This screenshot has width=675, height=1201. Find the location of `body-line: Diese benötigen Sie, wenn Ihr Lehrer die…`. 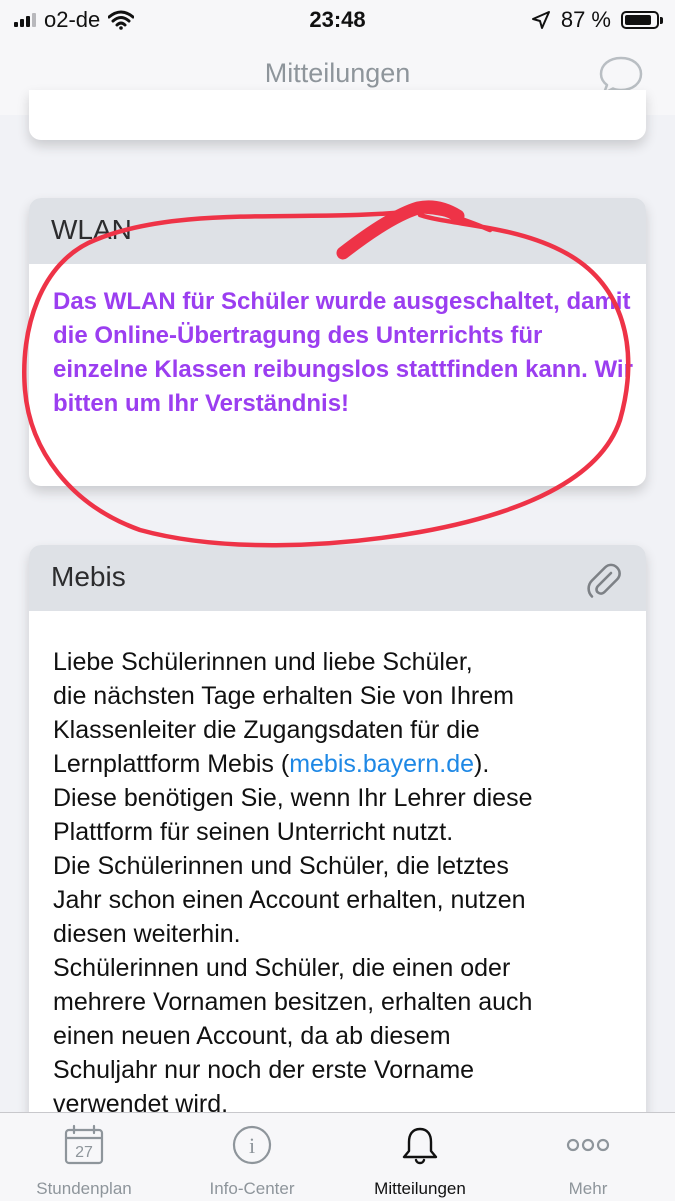

body-line: Diese benötigen Sie, wenn Ihr Lehrer die… is located at coordinates (293, 798).